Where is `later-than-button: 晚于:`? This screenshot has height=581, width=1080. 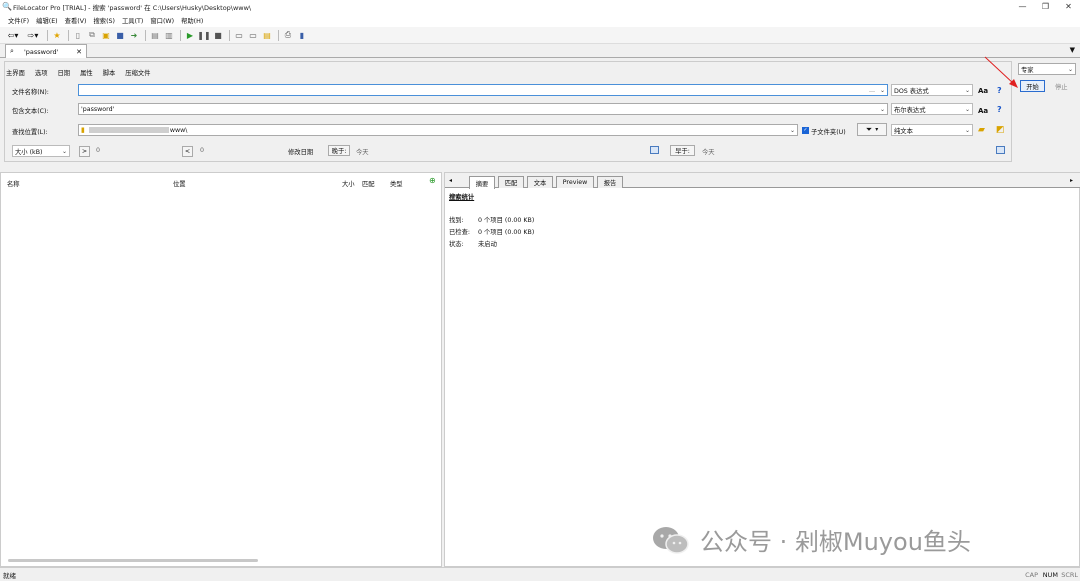 later-than-button: 晚于: is located at coordinates (339, 150).